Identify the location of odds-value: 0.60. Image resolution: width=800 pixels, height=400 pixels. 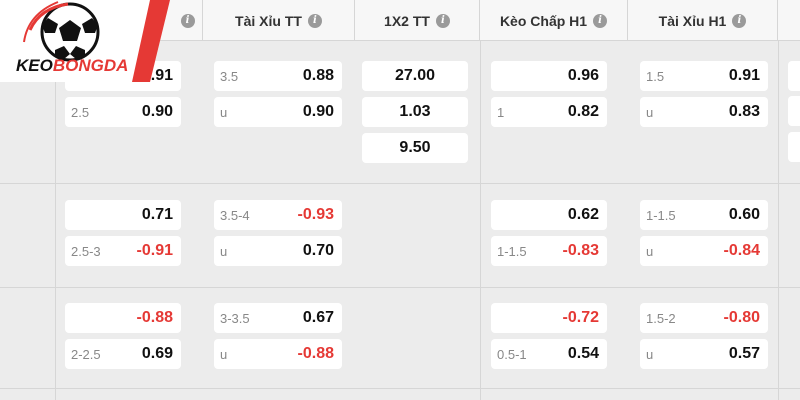
(744, 214).